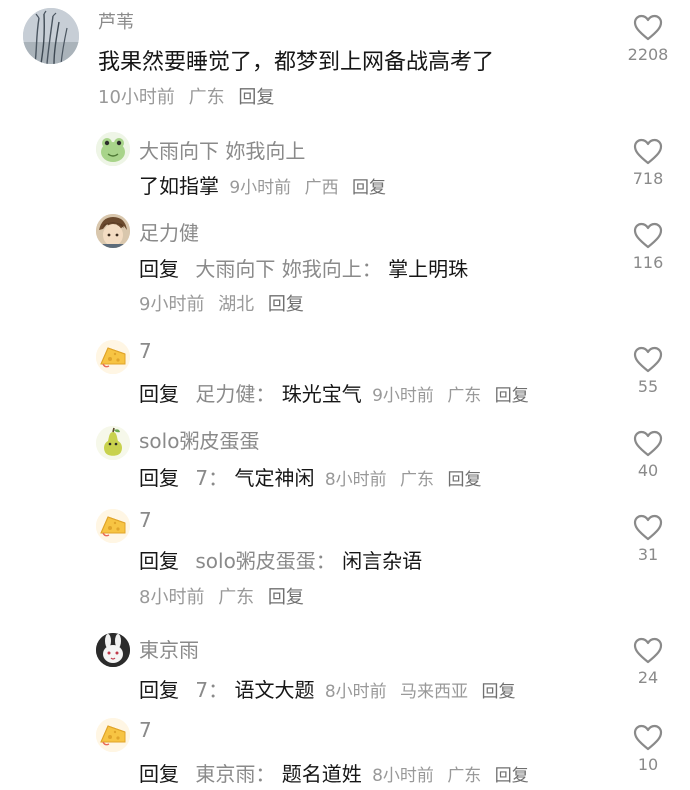 The height and width of the screenshot is (790, 690). I want to click on comment-text: 我果然要睡觉了，都梦到上网备战高考了, so click(296, 62).